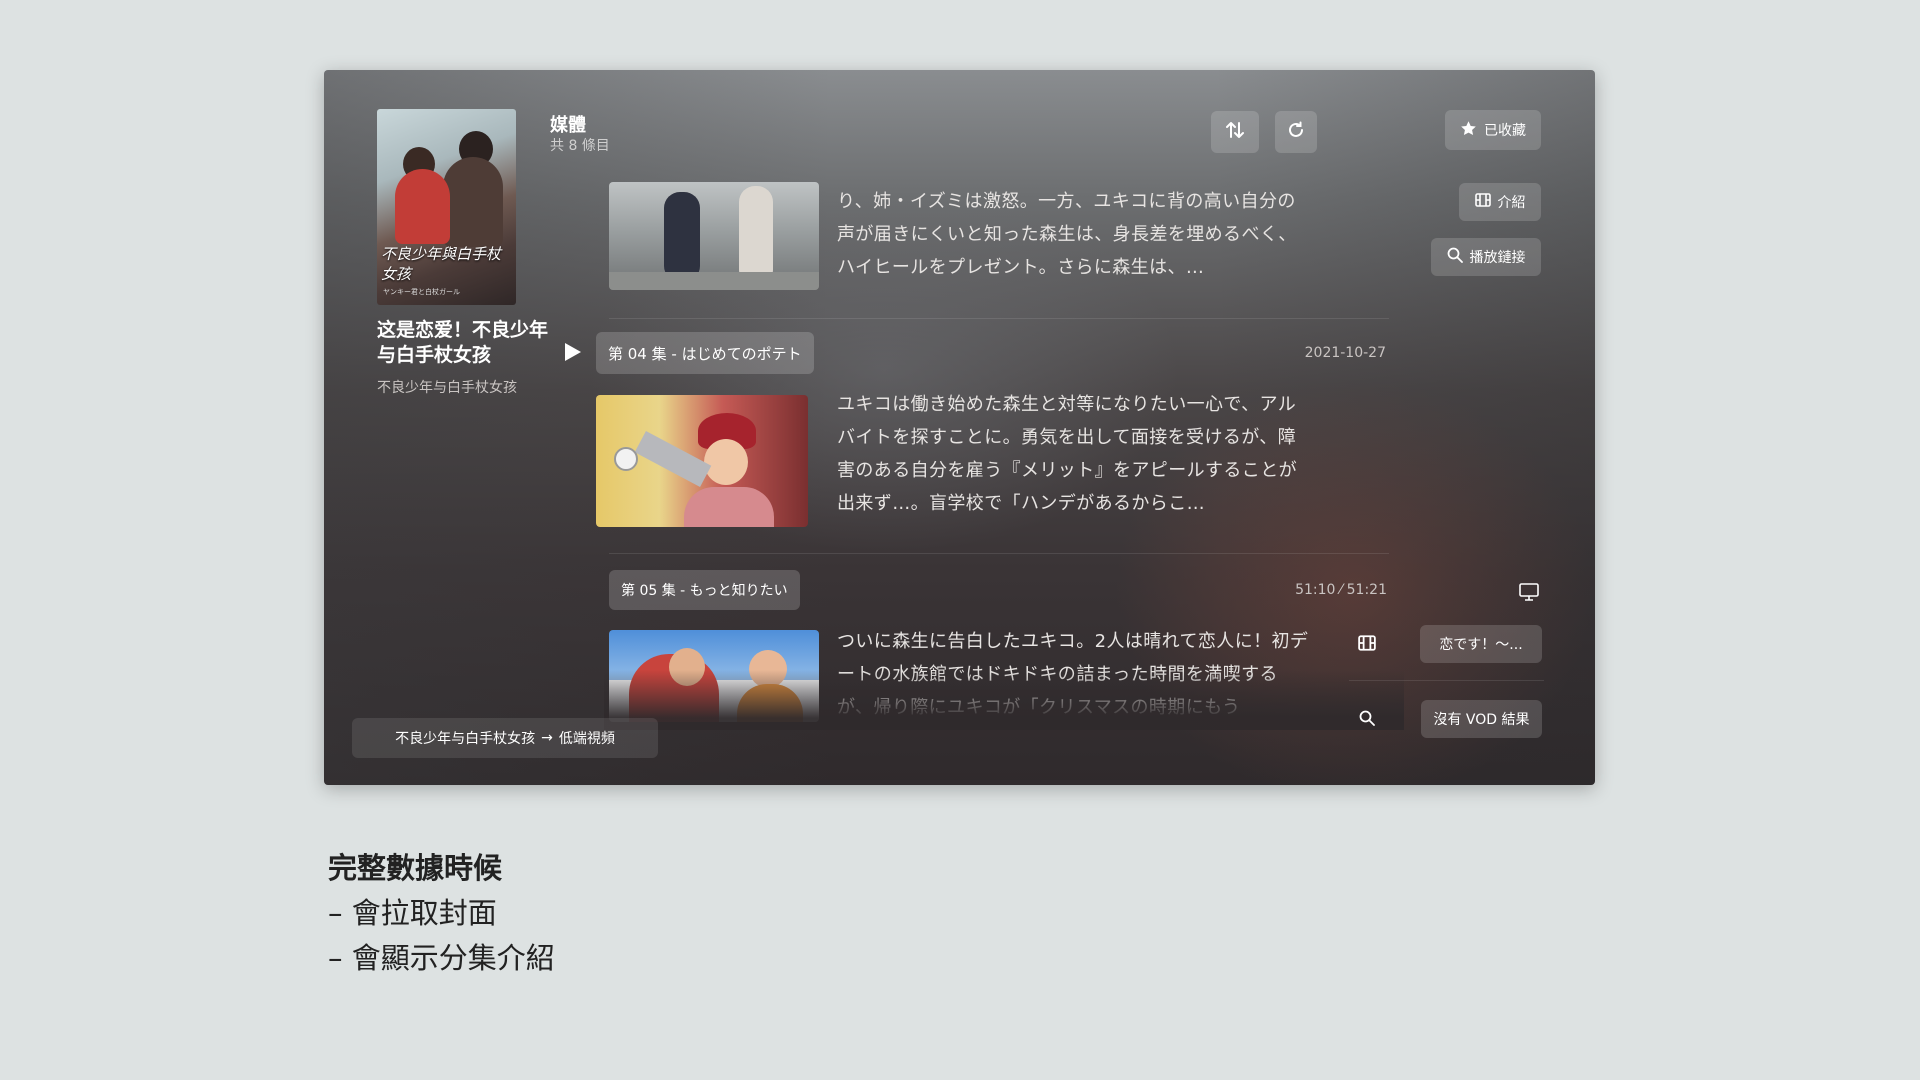 Image resolution: width=1920 pixels, height=1080 pixels. I want to click on sort-arrows-icon, so click(1235, 132).